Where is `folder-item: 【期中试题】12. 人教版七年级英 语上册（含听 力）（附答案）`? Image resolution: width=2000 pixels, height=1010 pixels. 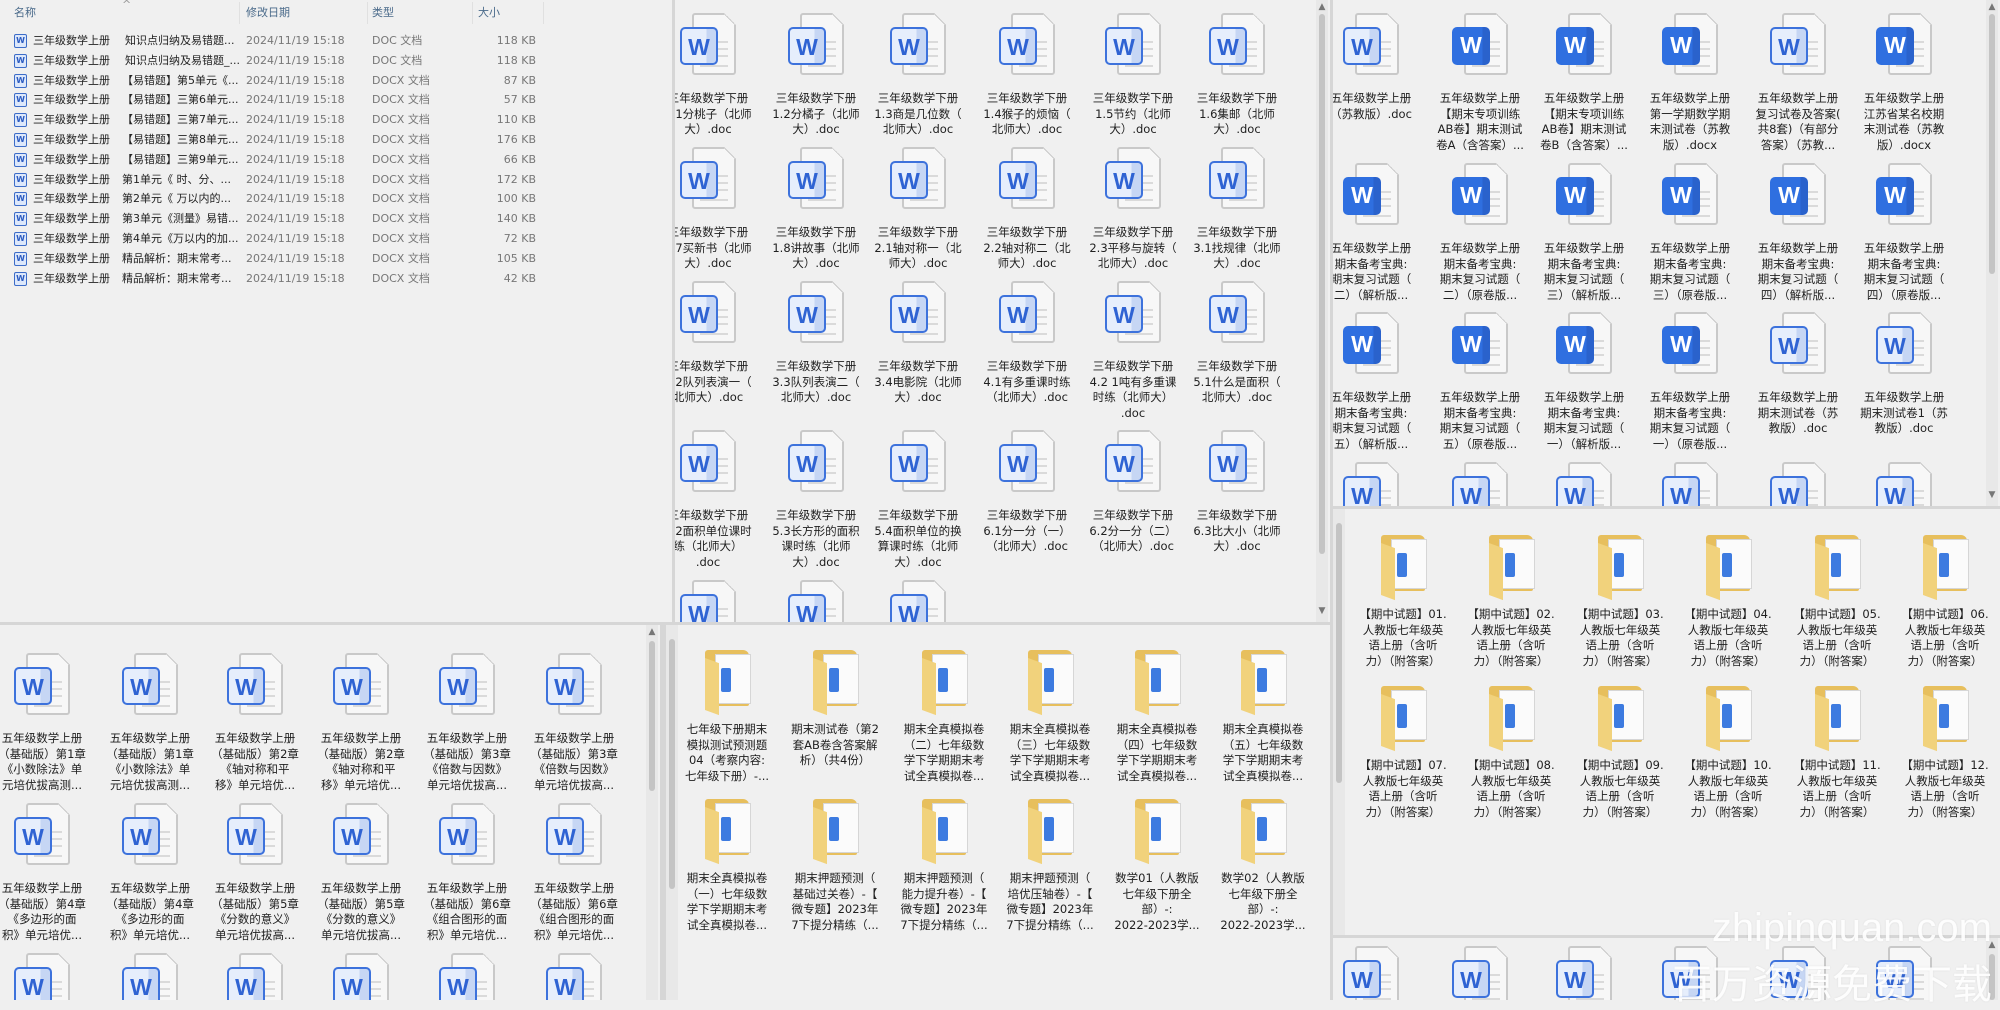 folder-item: 【期中试题】12. 人教版七年级英 语上册（含听 力）（附答案） is located at coordinates (1945, 750).